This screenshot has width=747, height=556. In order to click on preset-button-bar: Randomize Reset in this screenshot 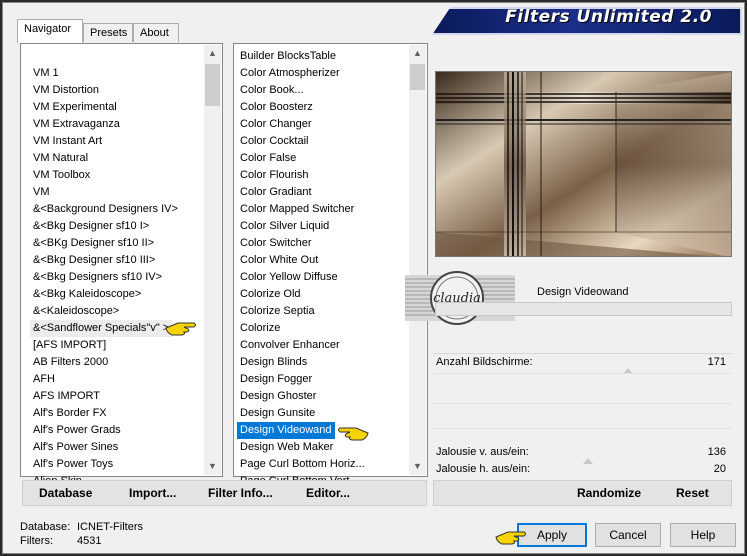, I will do `click(582, 493)`.